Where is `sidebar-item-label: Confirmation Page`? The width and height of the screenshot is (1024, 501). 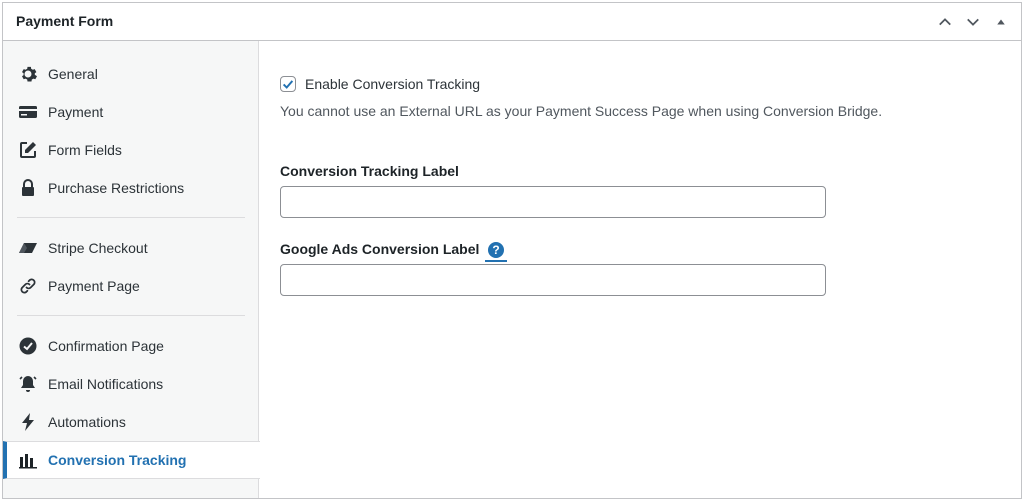
sidebar-item-label: Confirmation Page is located at coordinates (106, 346).